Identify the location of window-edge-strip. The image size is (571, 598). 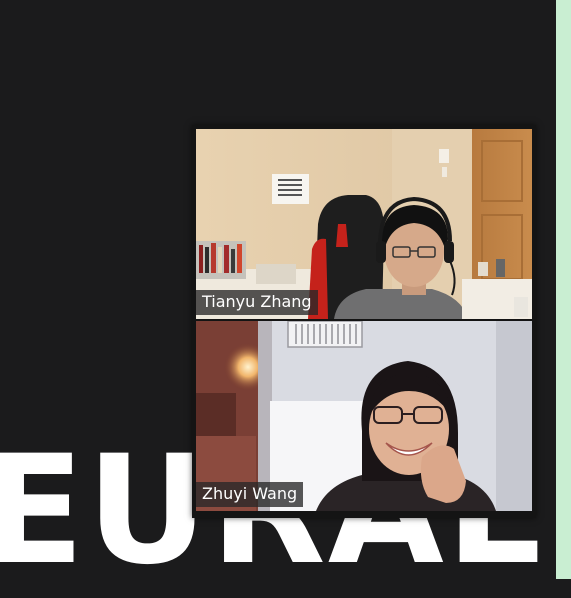
(563, 289).